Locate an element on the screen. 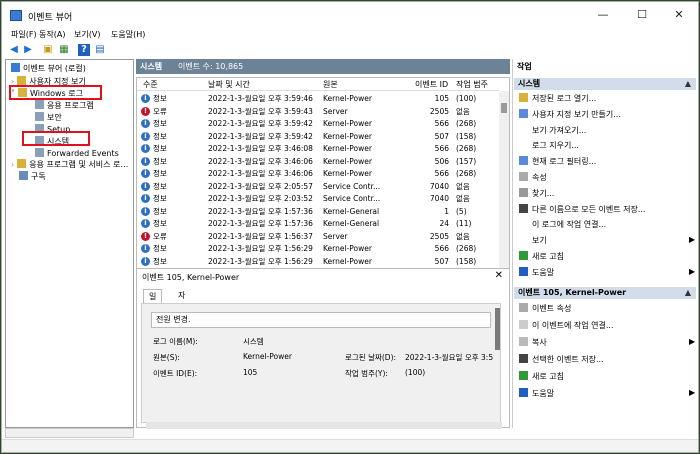  event-id-value: 105 is located at coordinates (250, 372).